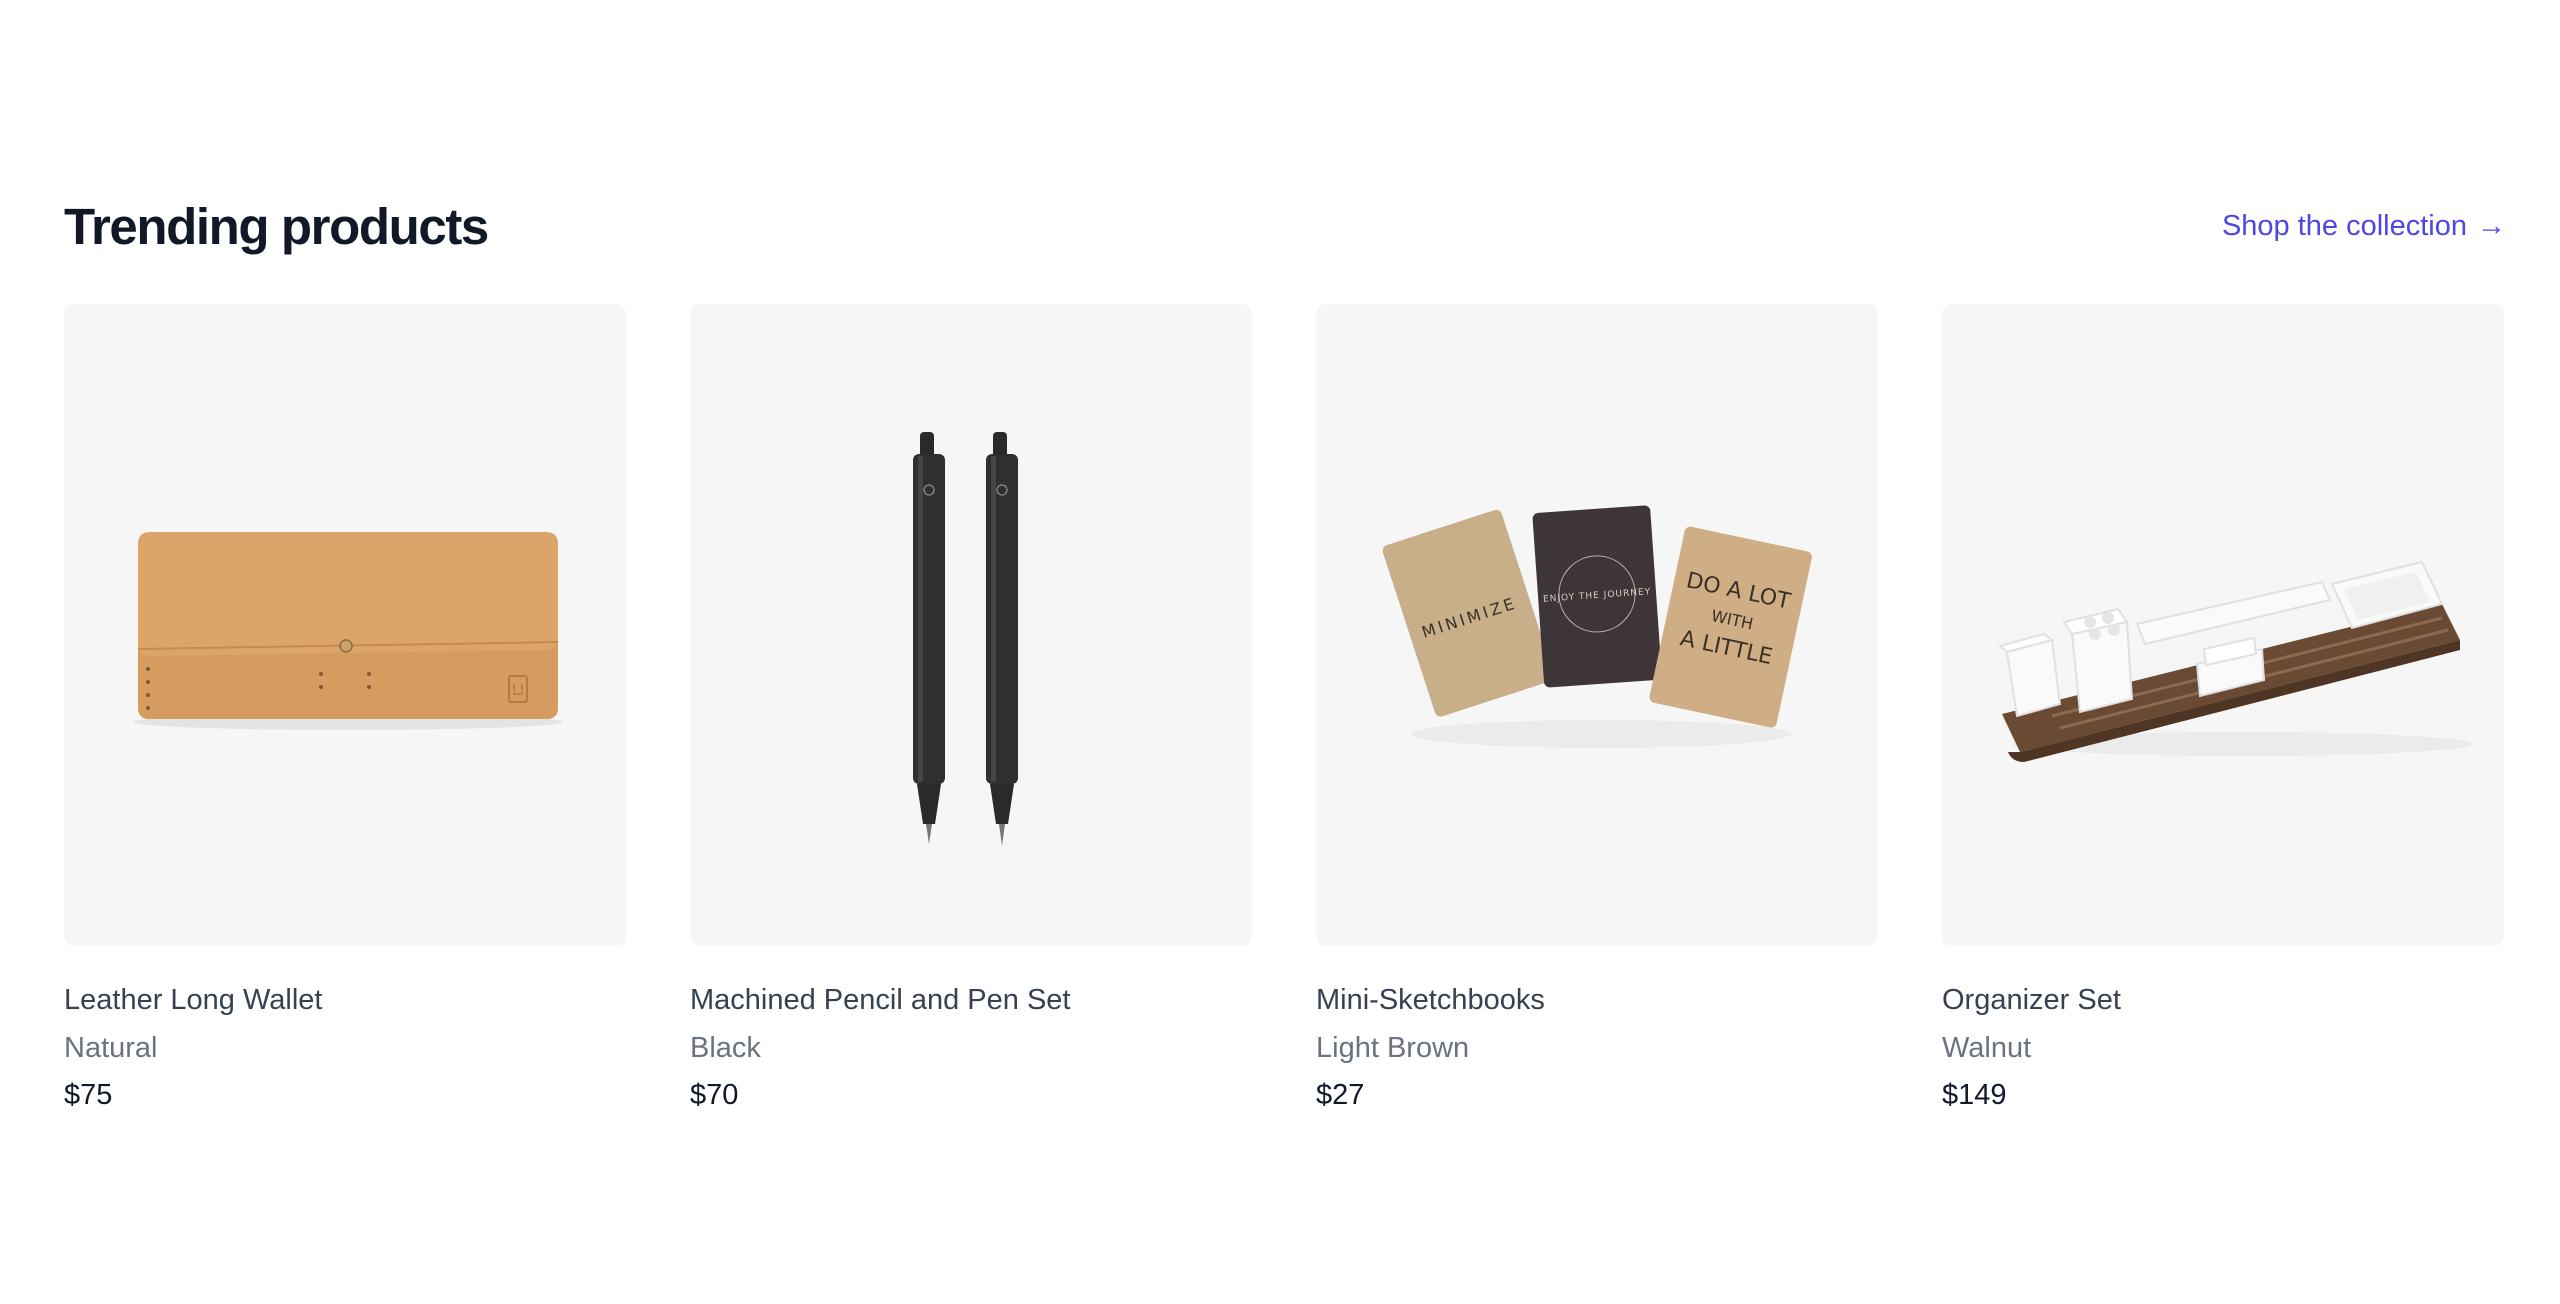 The height and width of the screenshot is (1304, 2560). I want to click on shop-collection-link: Shop the collection →, so click(2364, 226).